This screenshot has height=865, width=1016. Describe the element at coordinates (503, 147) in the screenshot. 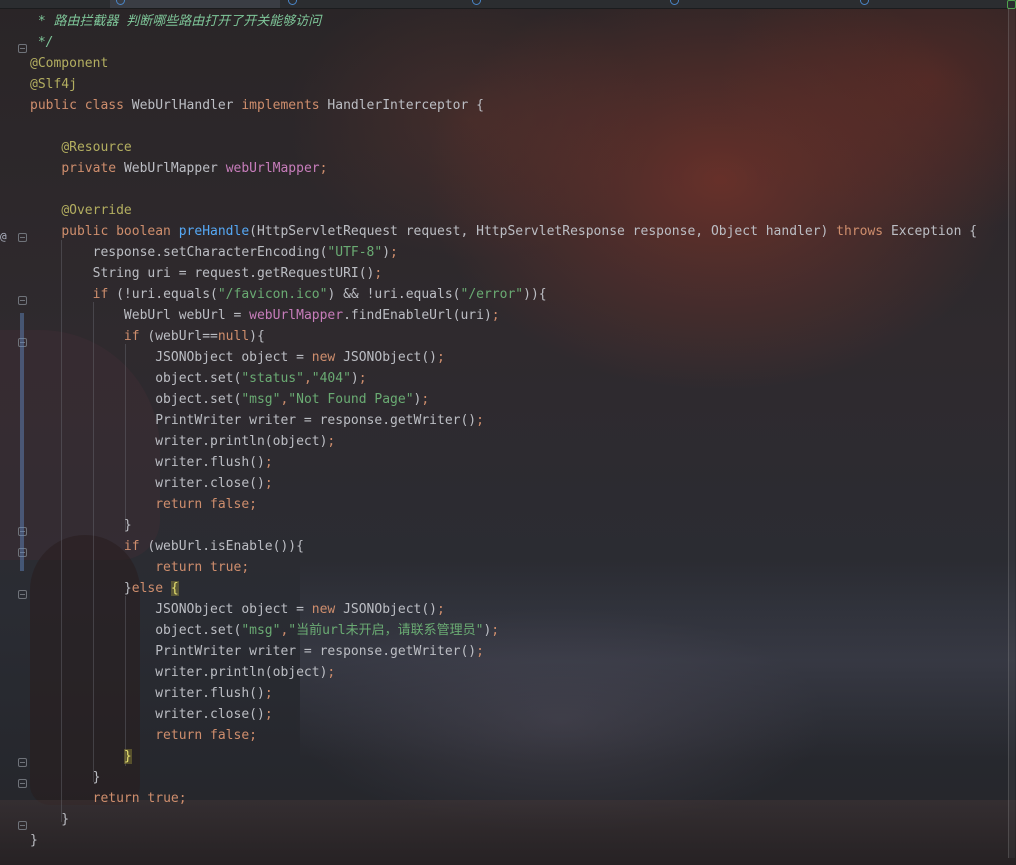

I see `code-line: @Resource` at that location.